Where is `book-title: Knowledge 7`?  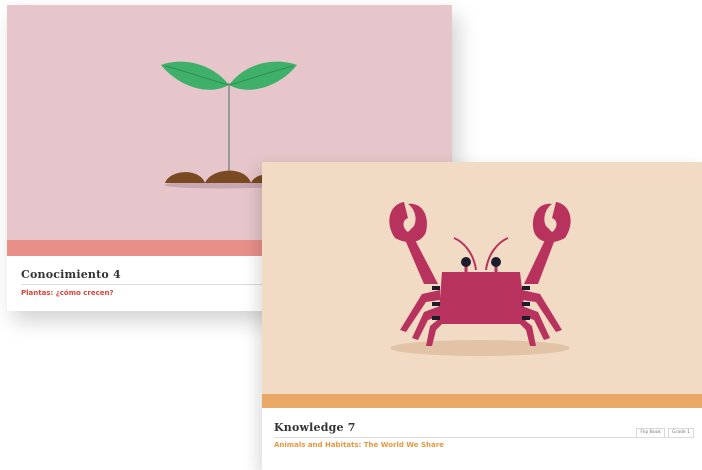 book-title: Knowledge 7 is located at coordinates (315, 427).